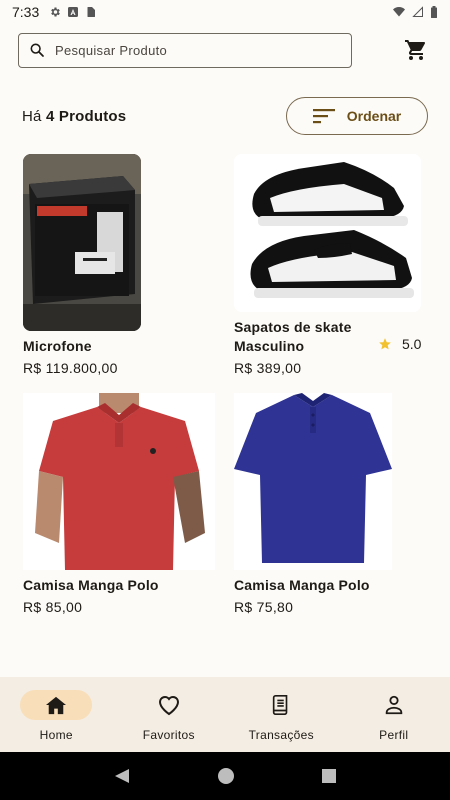 This screenshot has width=450, height=800. I want to click on nav-label: Perfil, so click(394, 735).